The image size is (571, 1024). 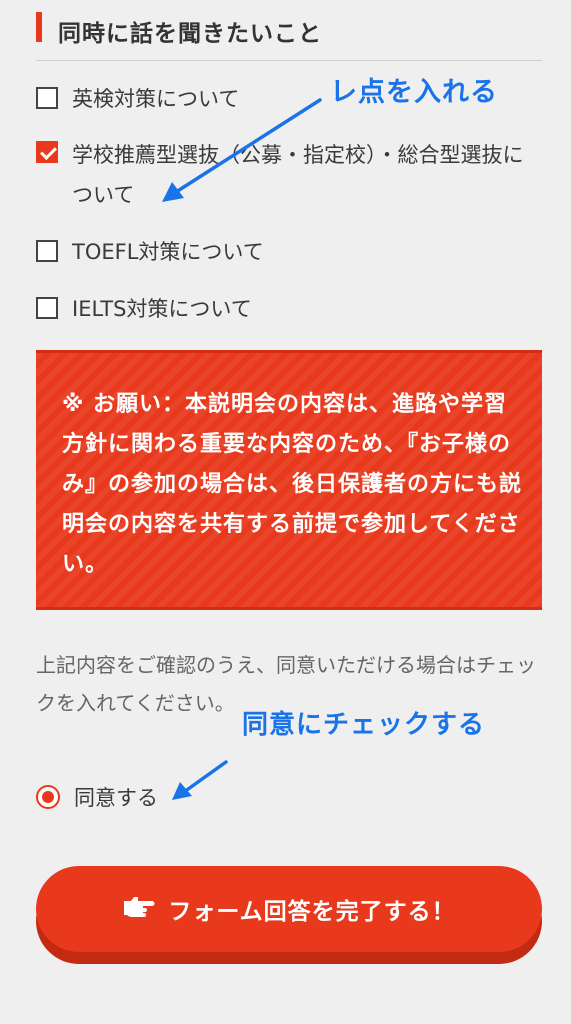 What do you see at coordinates (200, 780) in the screenshot?
I see `annotation-arrow-agree` at bounding box center [200, 780].